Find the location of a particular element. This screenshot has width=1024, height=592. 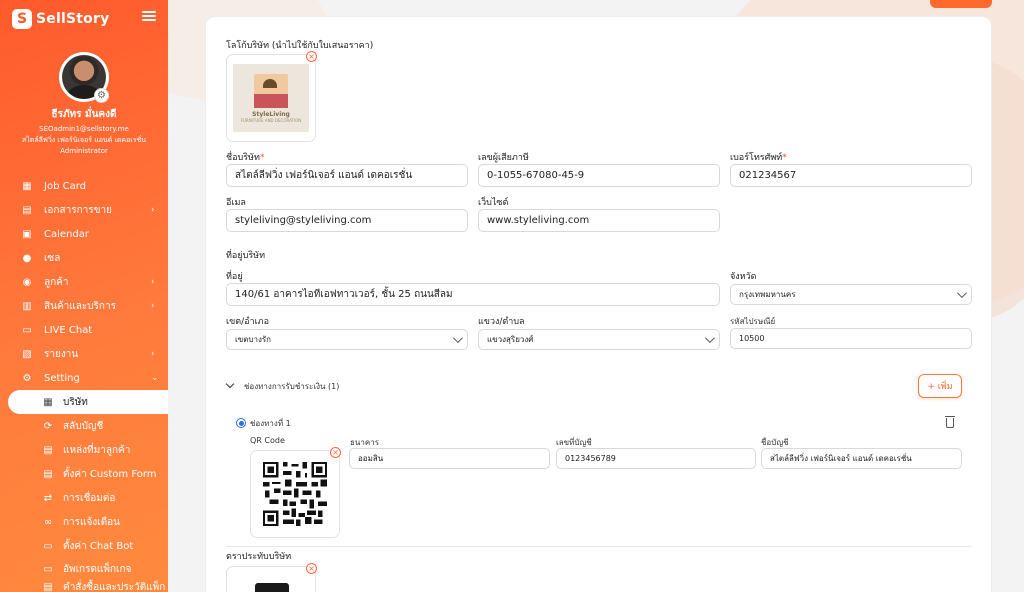

sidebar-item-customers: ◉ ลูกค้า › is located at coordinates (84, 282).